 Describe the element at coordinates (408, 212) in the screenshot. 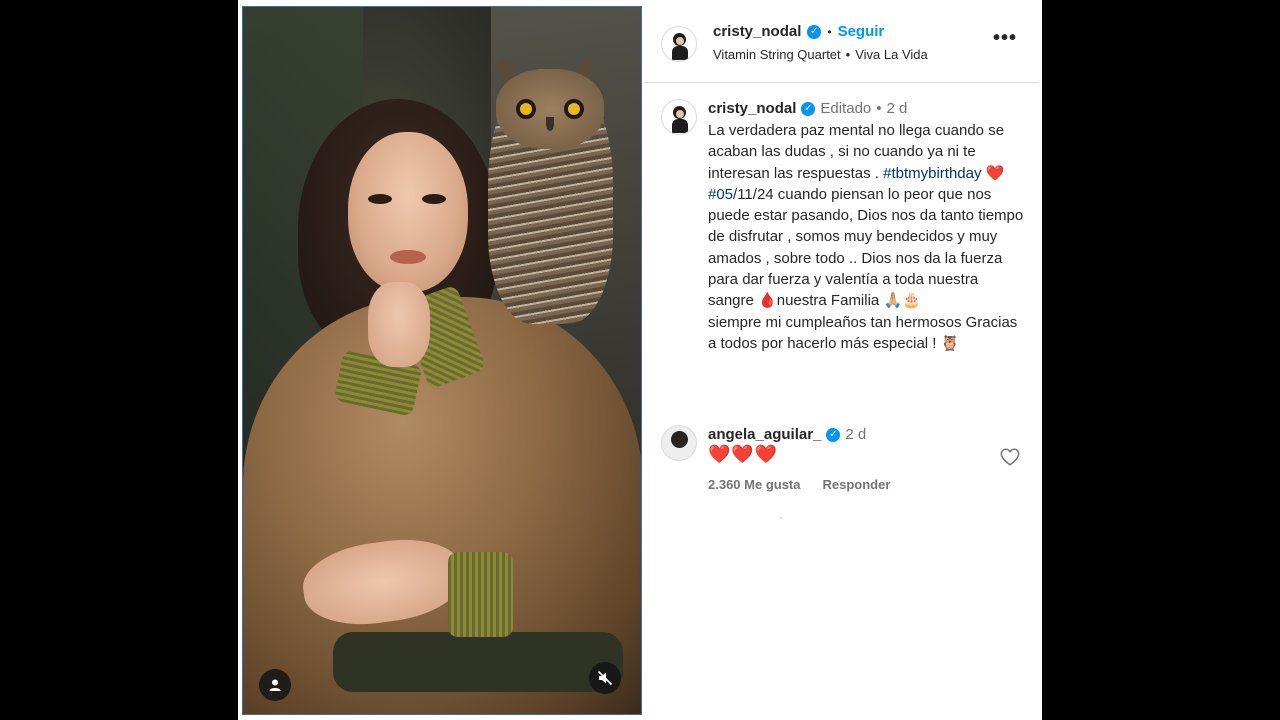

I see `photo-face` at that location.